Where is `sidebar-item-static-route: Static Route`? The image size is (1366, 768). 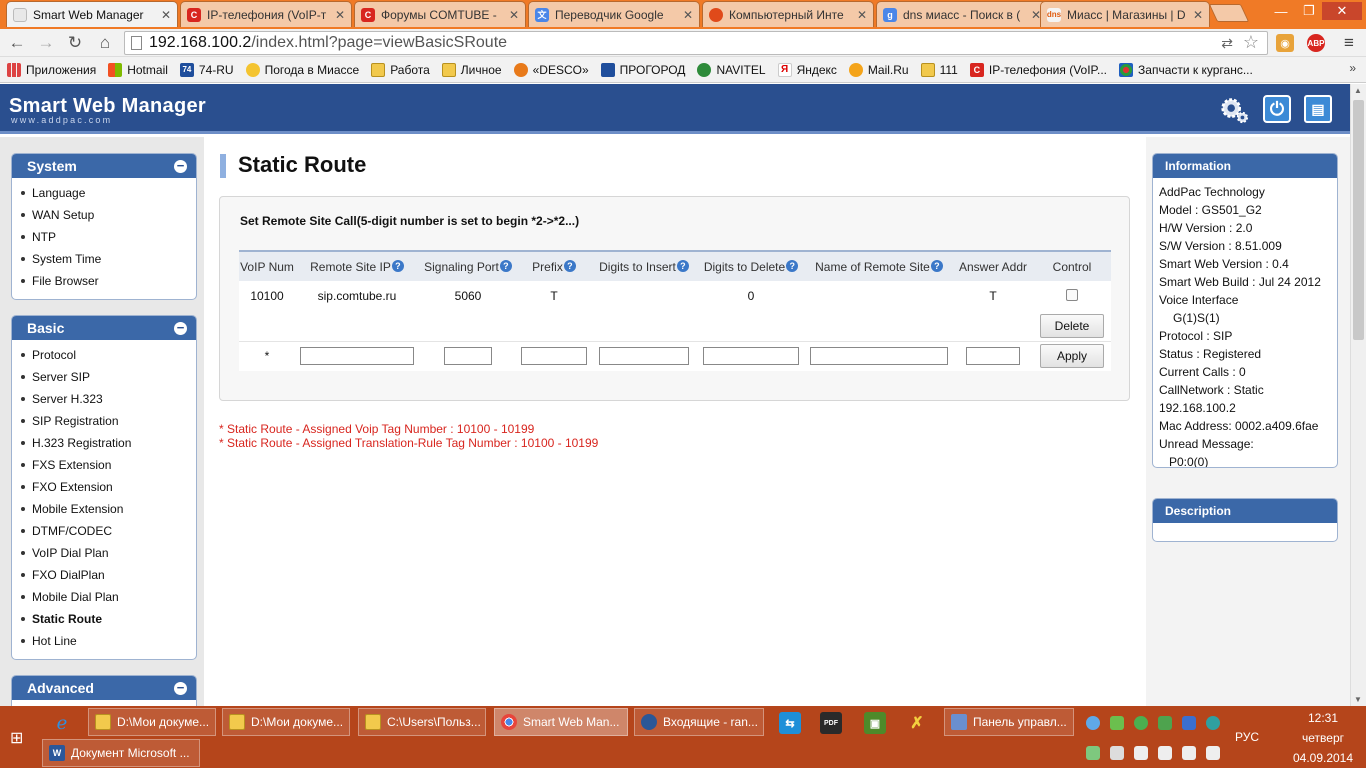 sidebar-item-static-route: Static Route is located at coordinates (108, 619).